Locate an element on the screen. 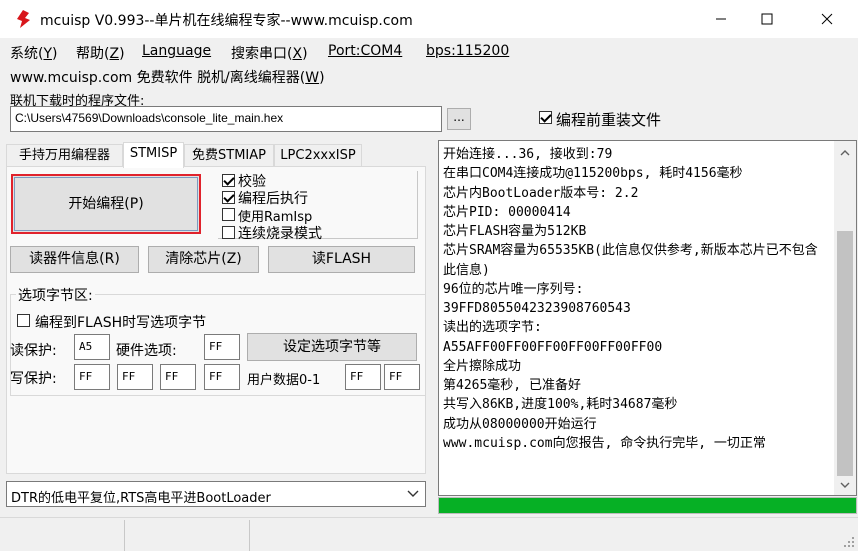 Image resolution: width=858 pixels, height=551 pixels. window-title: mcuisp V0.993--单片机在线编程专家--www.mcuisp.com is located at coordinates (226, 21).